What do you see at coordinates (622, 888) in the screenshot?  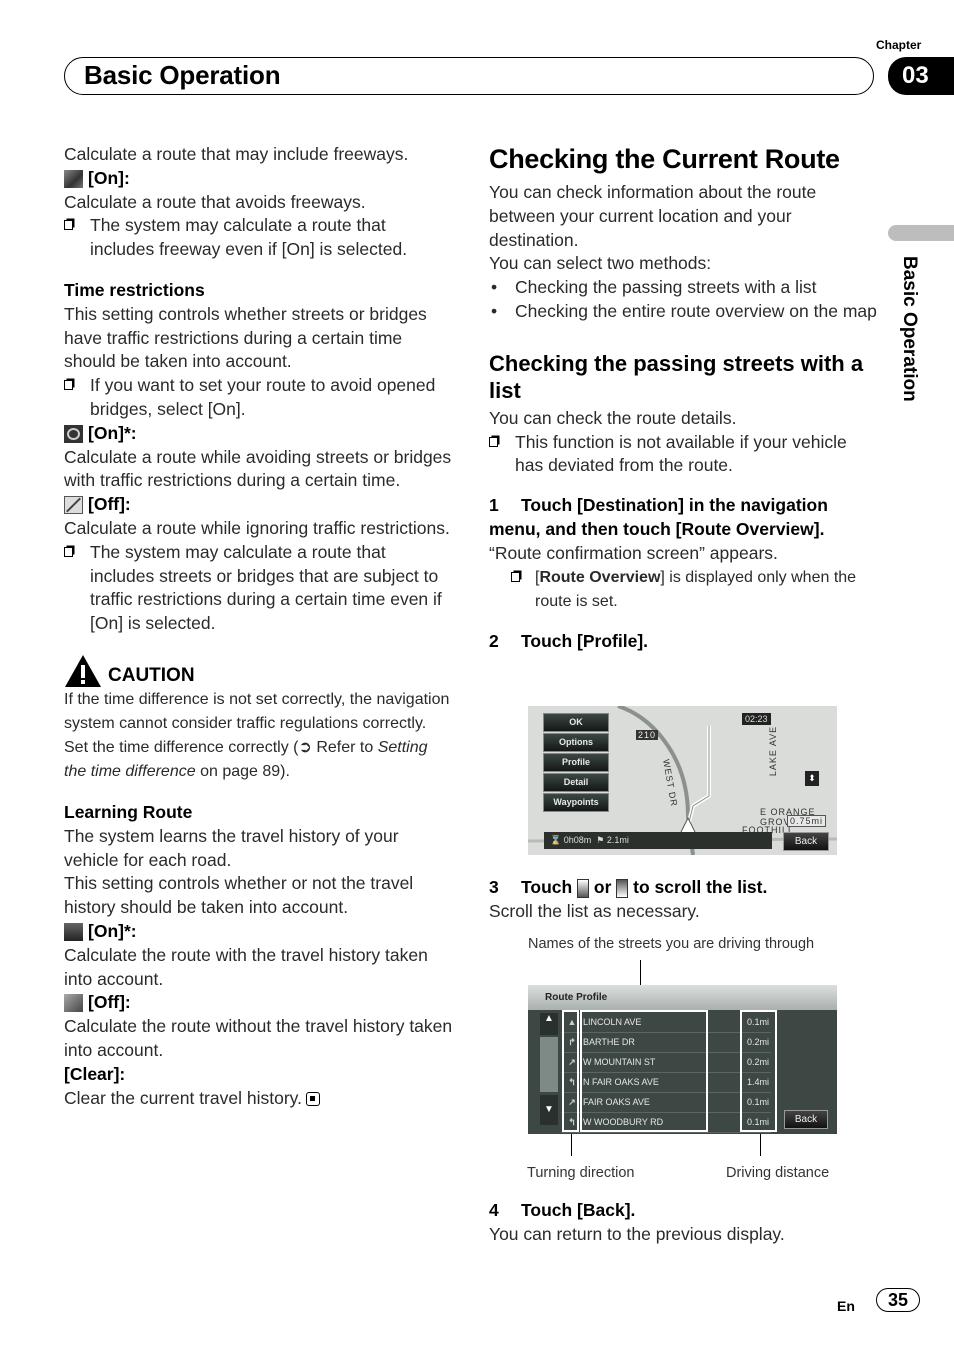 I see `scroll-down-icon` at bounding box center [622, 888].